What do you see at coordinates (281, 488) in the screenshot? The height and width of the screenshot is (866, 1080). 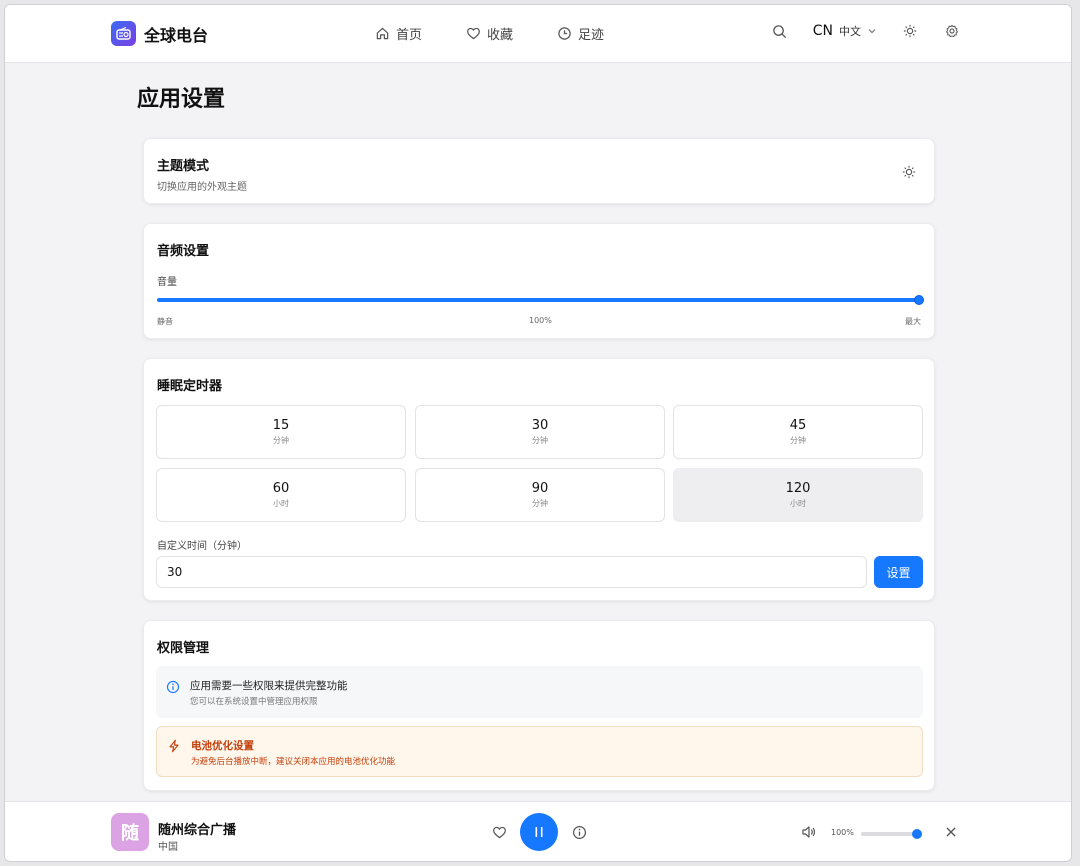 I see `timer-value: 60` at bounding box center [281, 488].